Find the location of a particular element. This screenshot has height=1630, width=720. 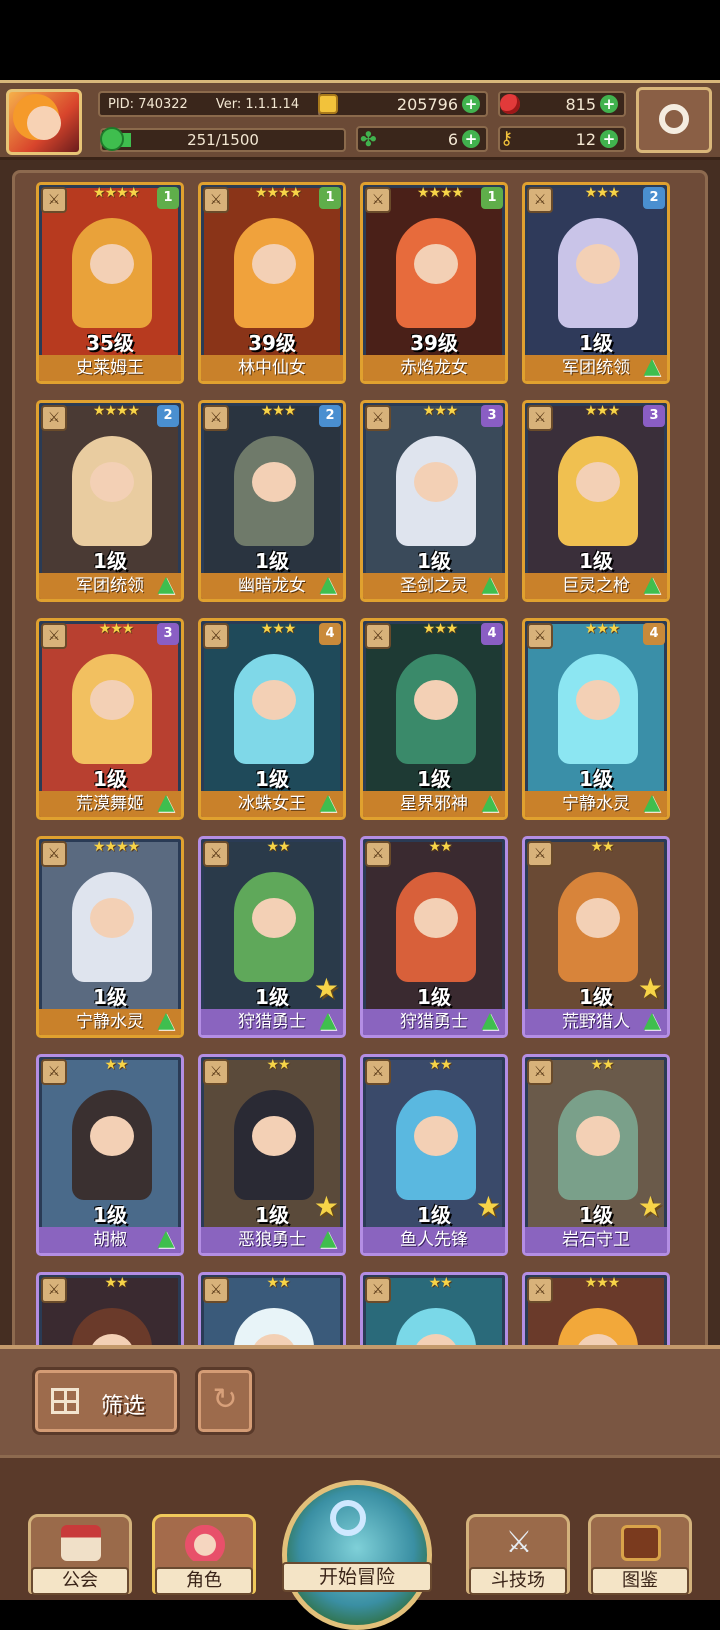

character-card: ⚔ ★★★ 4 1级 冰蛛女王 ▲ is located at coordinates (272, 719).